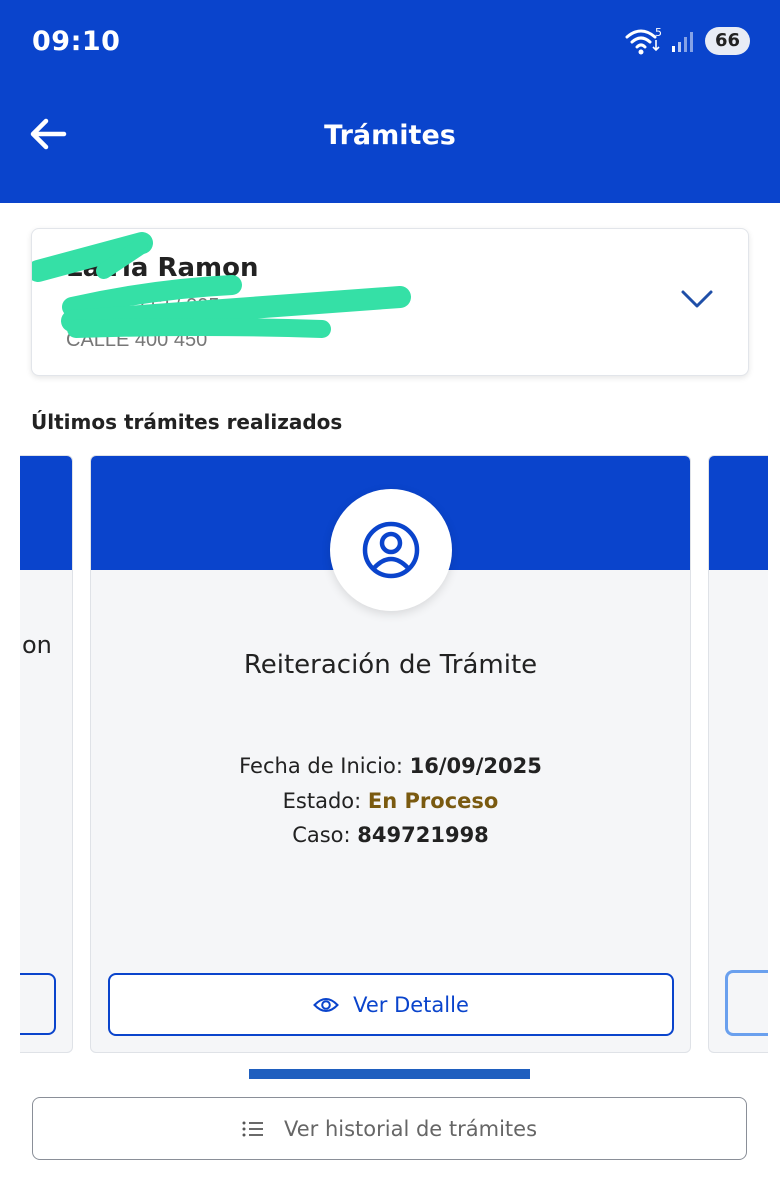 The image size is (780, 1200). I want to click on user-circle-icon, so click(391, 550).